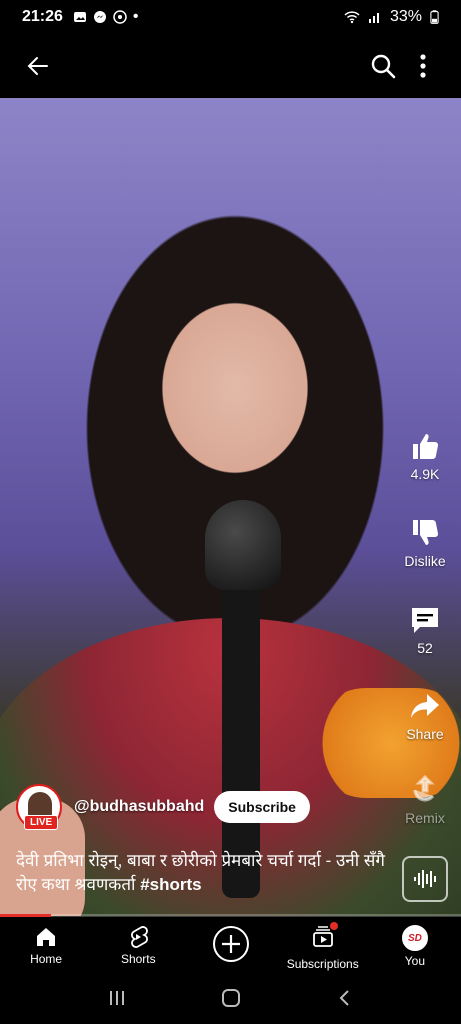 The height and width of the screenshot is (1024, 461). Describe the element at coordinates (426, 446) in the screenshot. I see `thumbs-up-icon` at that location.